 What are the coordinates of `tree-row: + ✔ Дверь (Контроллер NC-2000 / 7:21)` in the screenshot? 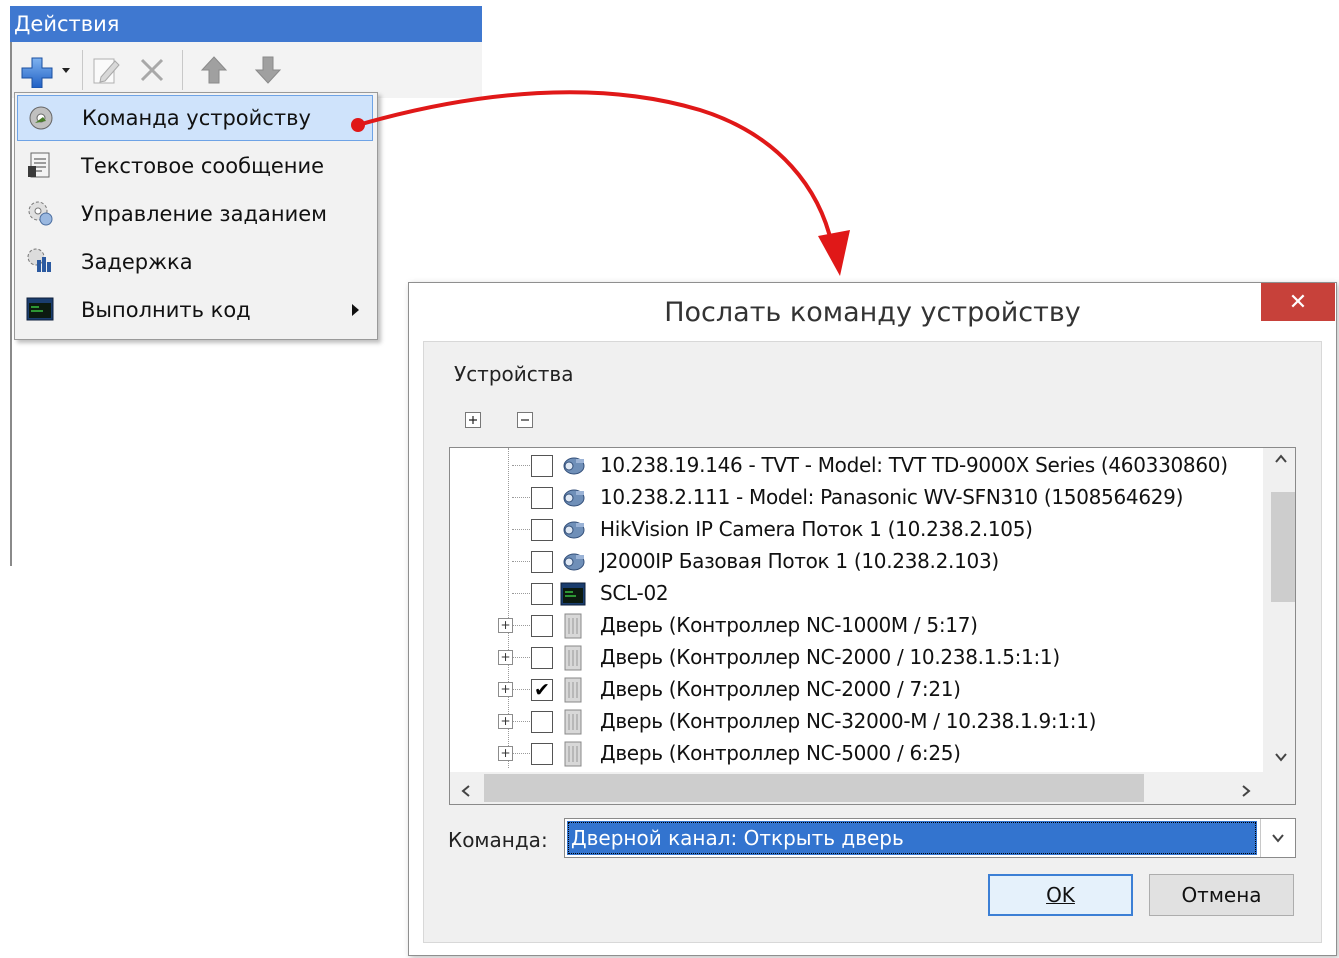 It's located at (860, 690).